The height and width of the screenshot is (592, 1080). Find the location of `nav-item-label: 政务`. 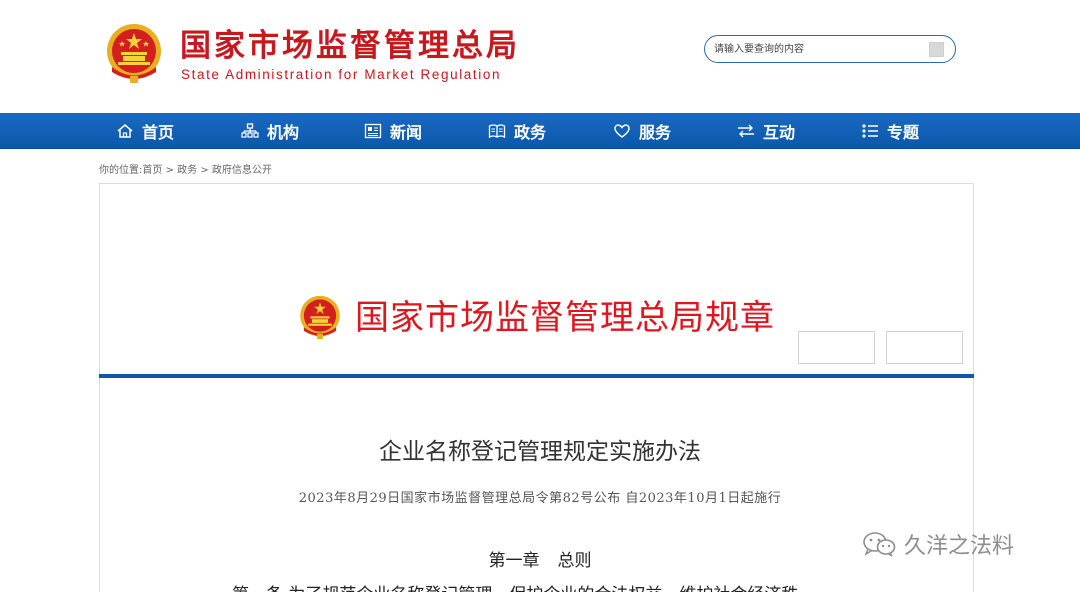

nav-item-label: 政务 is located at coordinates (530, 132).